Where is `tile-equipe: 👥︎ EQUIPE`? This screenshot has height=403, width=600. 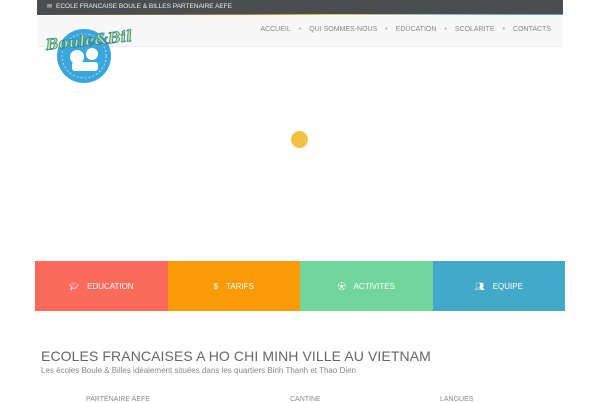 tile-equipe: 👥︎ EQUIPE is located at coordinates (498, 286).